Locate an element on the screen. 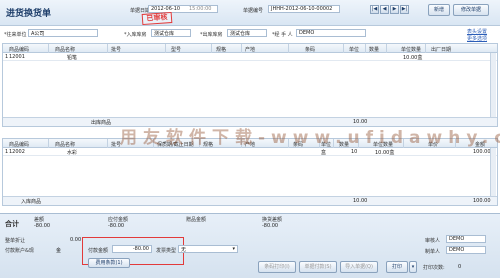 The width and height of the screenshot is (500, 278). pay-amount-field: -80.00 is located at coordinates (132, 249).